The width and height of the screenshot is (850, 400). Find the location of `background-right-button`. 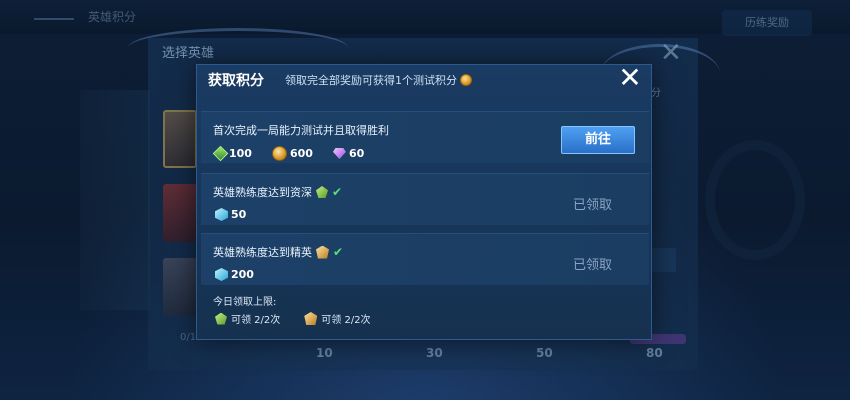

background-right-button is located at coordinates (664, 260).